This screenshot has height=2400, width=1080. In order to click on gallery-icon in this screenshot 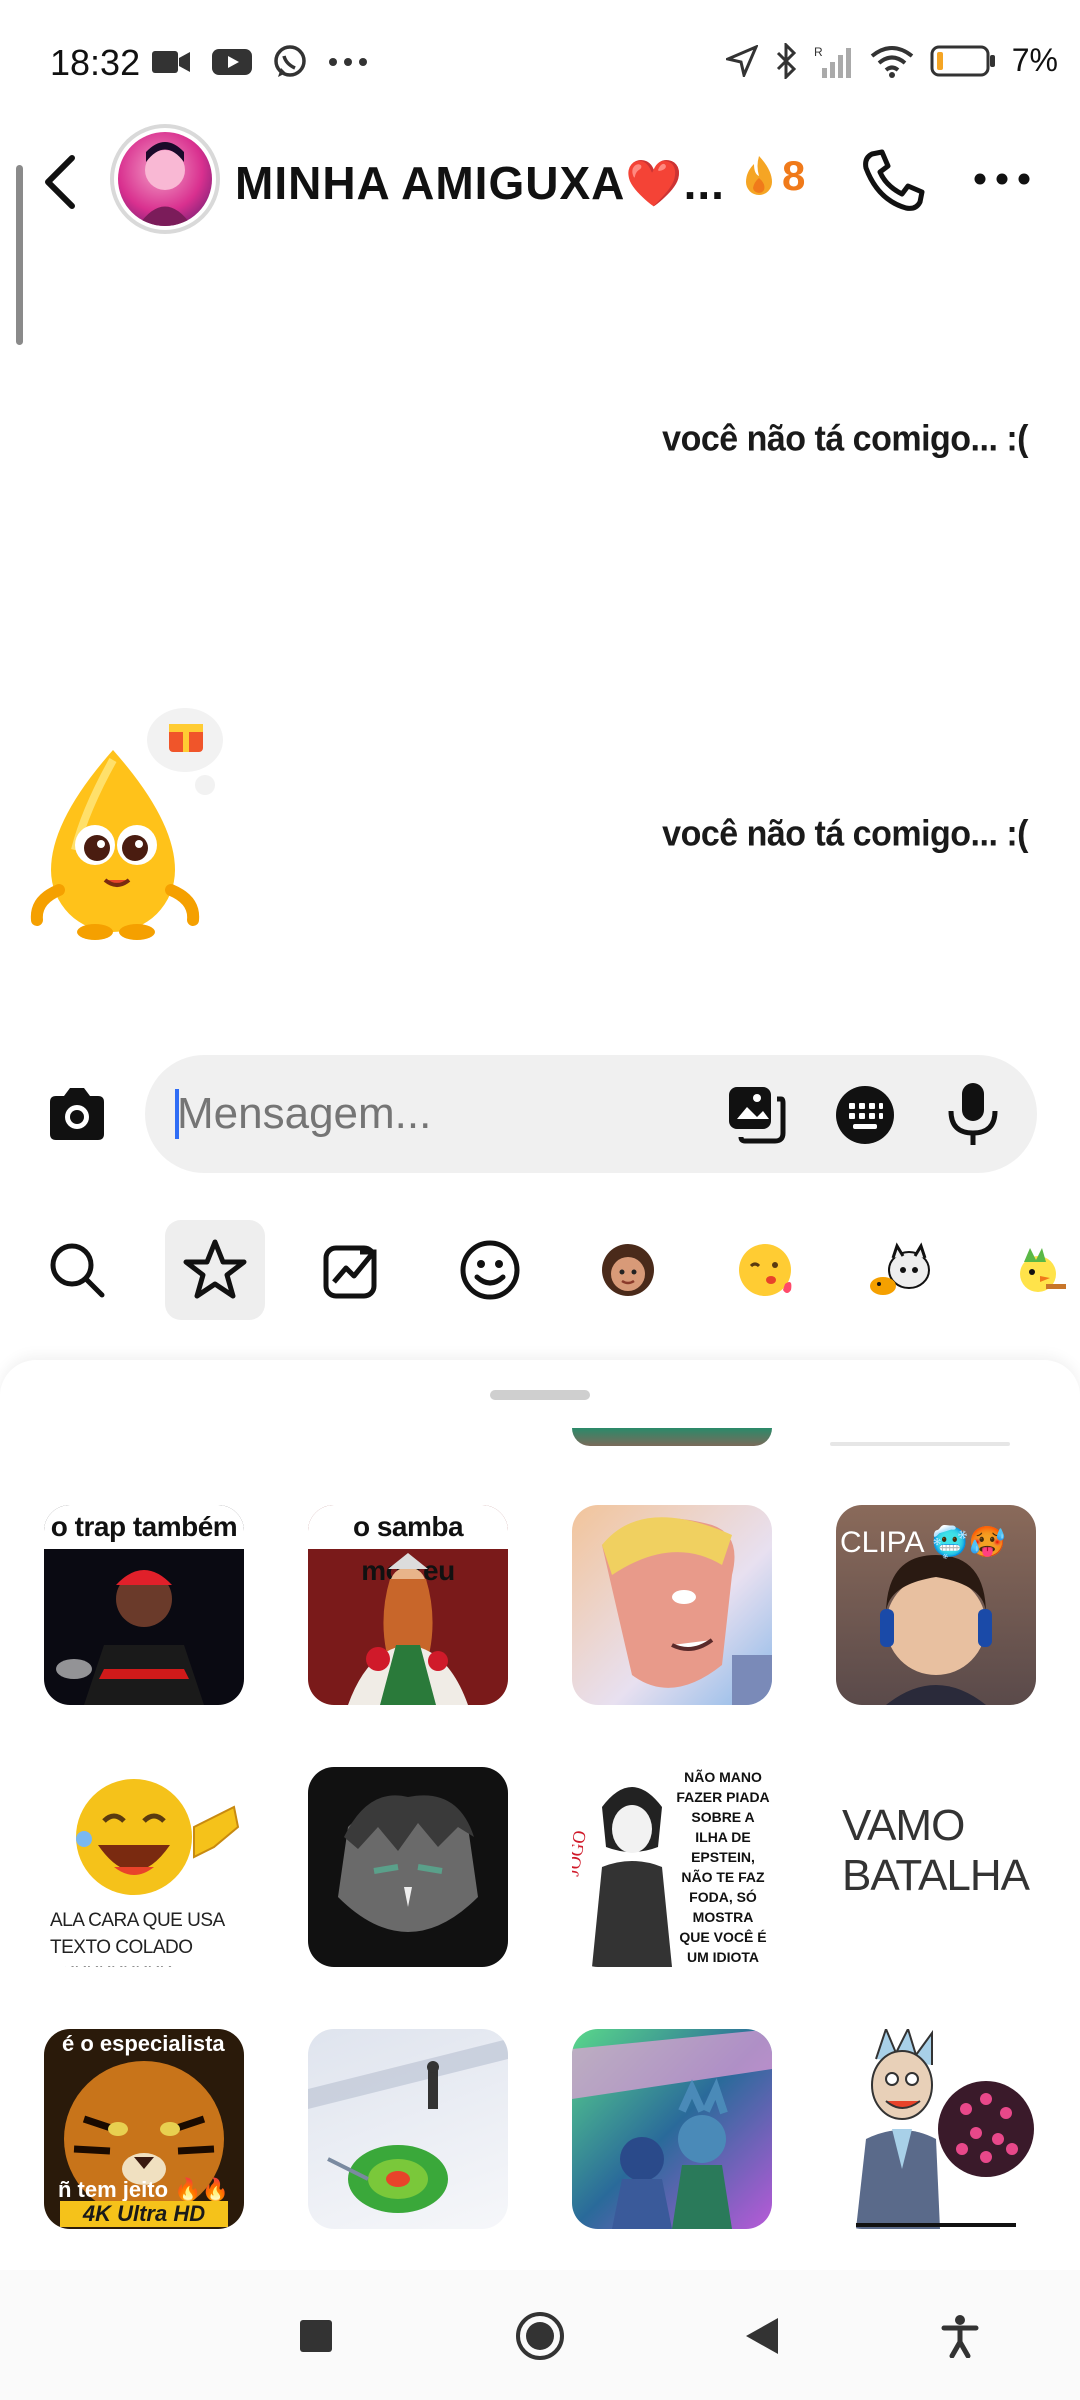, I will do `click(756, 1114)`.